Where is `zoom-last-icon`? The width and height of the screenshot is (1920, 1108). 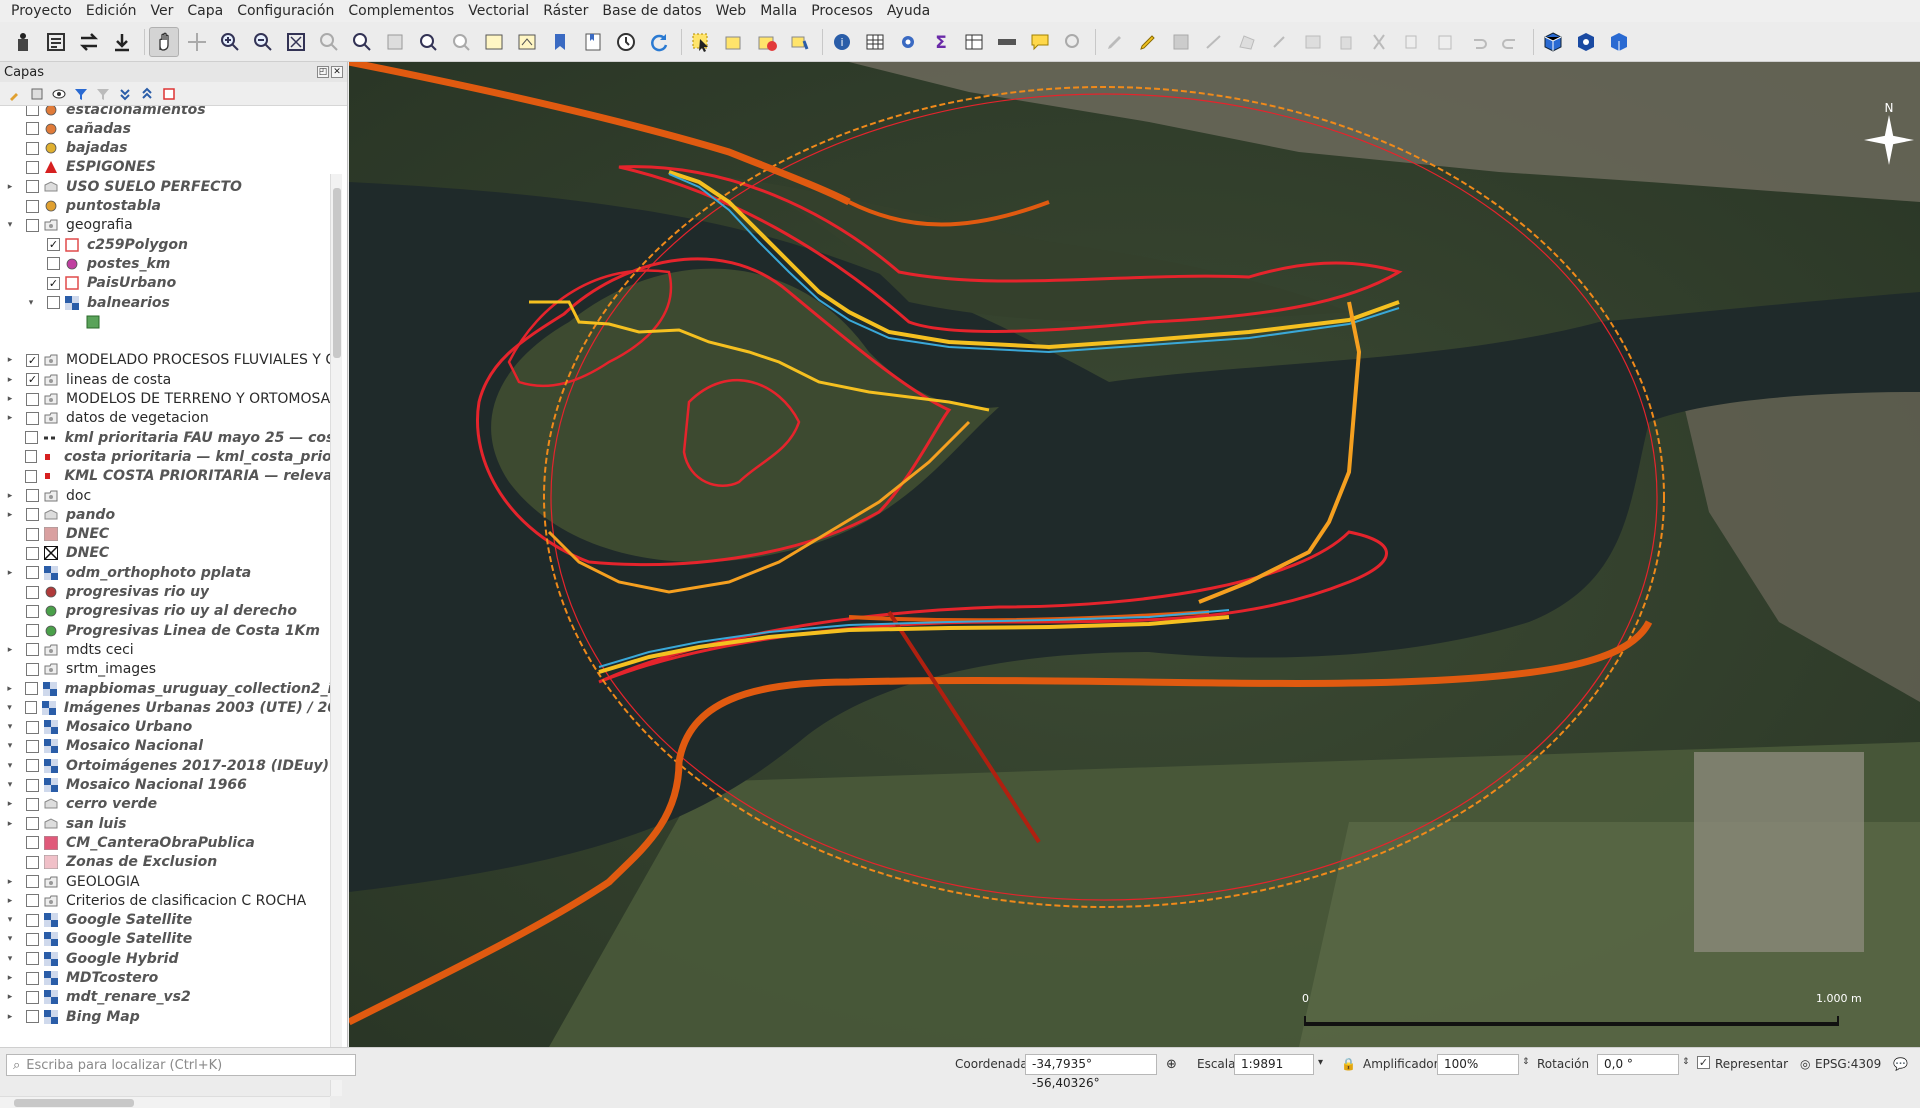 zoom-last-icon is located at coordinates (428, 42).